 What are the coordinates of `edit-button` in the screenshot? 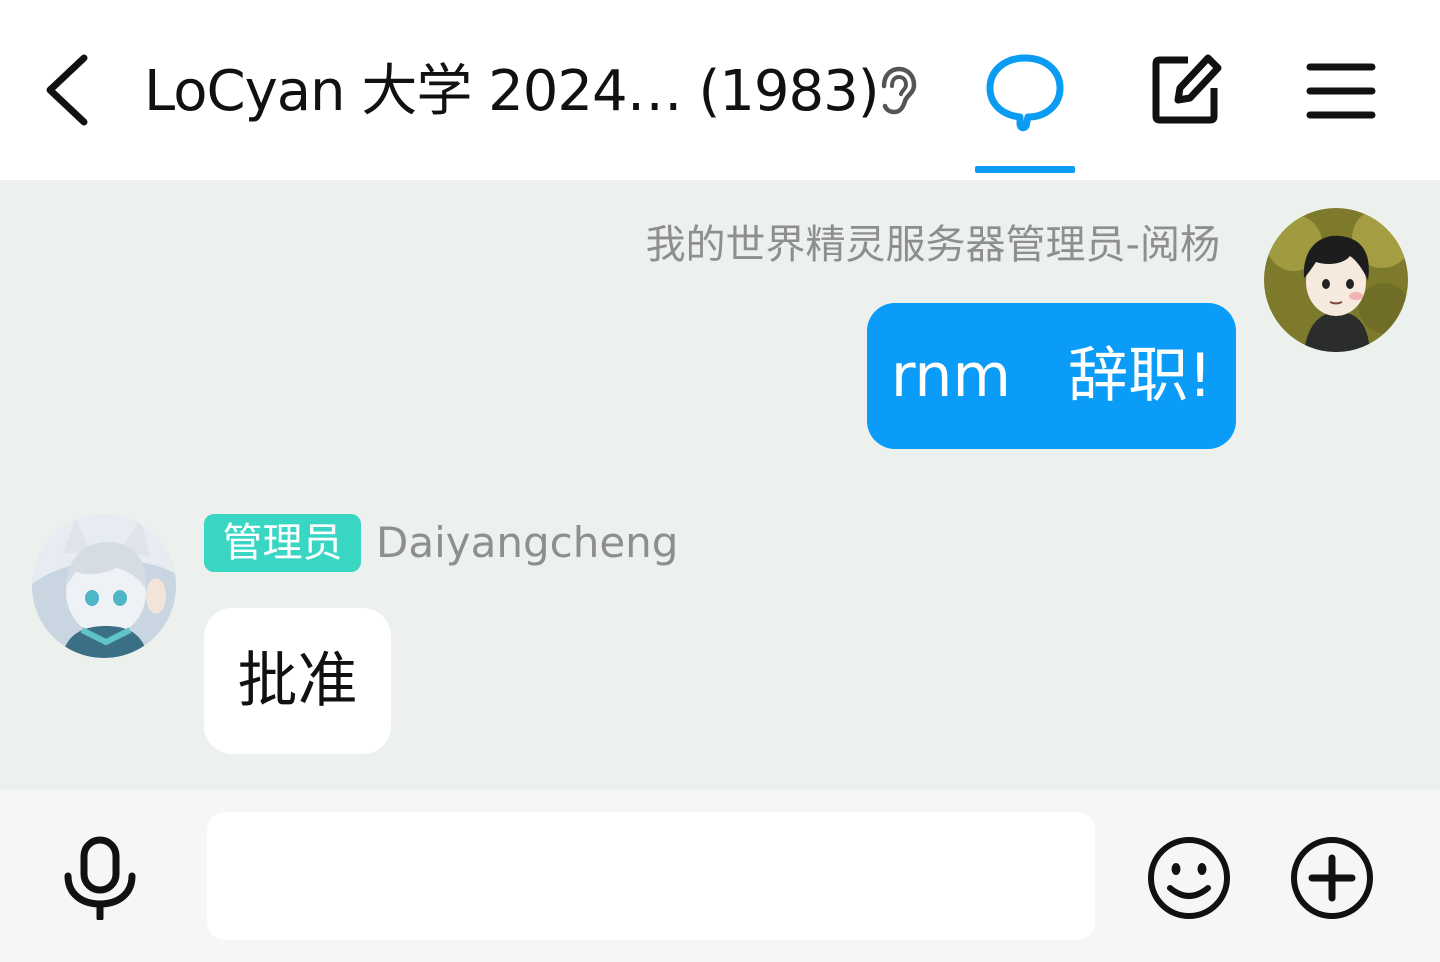 It's located at (1186, 89).